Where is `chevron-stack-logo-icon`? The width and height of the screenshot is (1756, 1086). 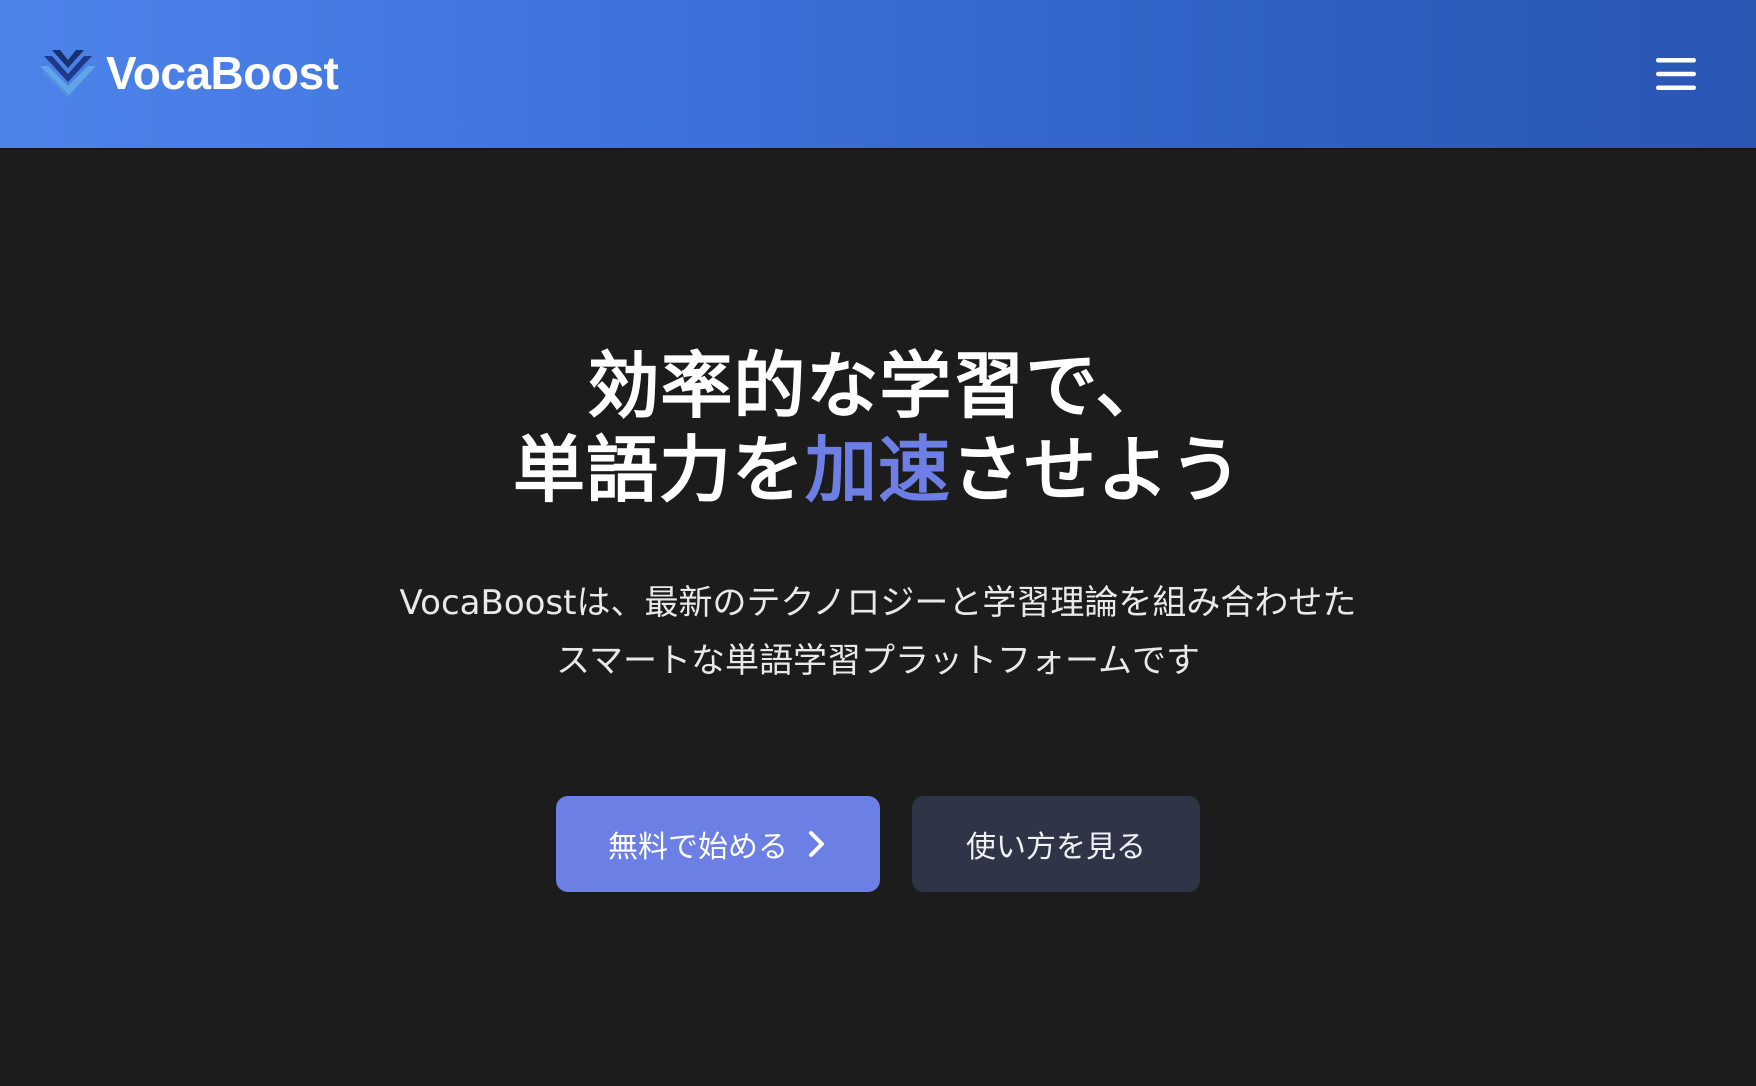 chevron-stack-logo-icon is located at coordinates (68, 74).